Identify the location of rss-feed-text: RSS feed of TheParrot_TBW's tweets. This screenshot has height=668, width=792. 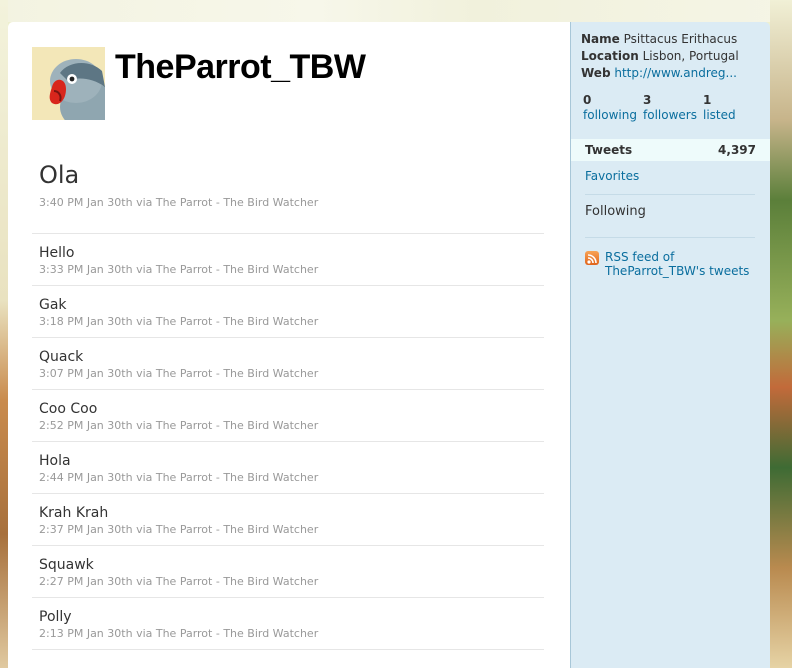
(677, 264).